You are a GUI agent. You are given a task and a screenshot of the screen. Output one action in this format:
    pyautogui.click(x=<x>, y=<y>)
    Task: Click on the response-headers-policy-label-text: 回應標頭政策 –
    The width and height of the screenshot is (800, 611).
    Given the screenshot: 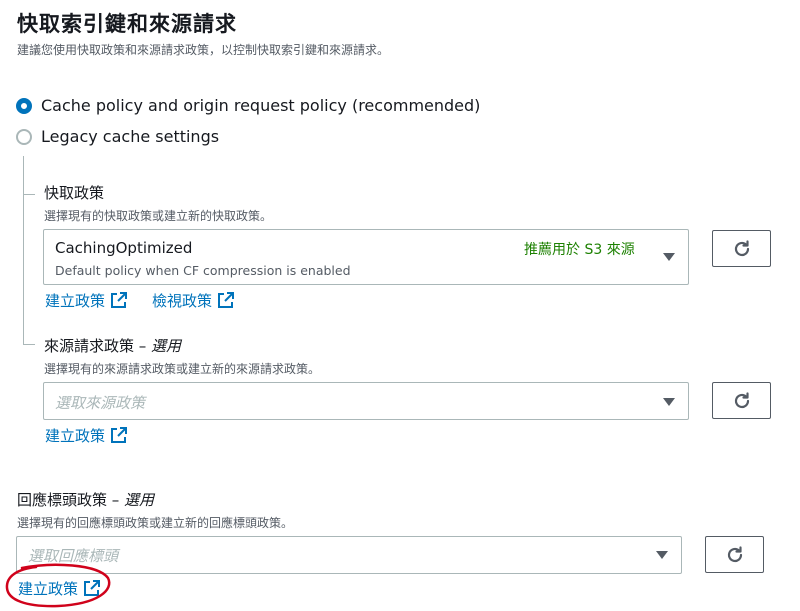 What is the action you would take?
    pyautogui.click(x=71, y=500)
    